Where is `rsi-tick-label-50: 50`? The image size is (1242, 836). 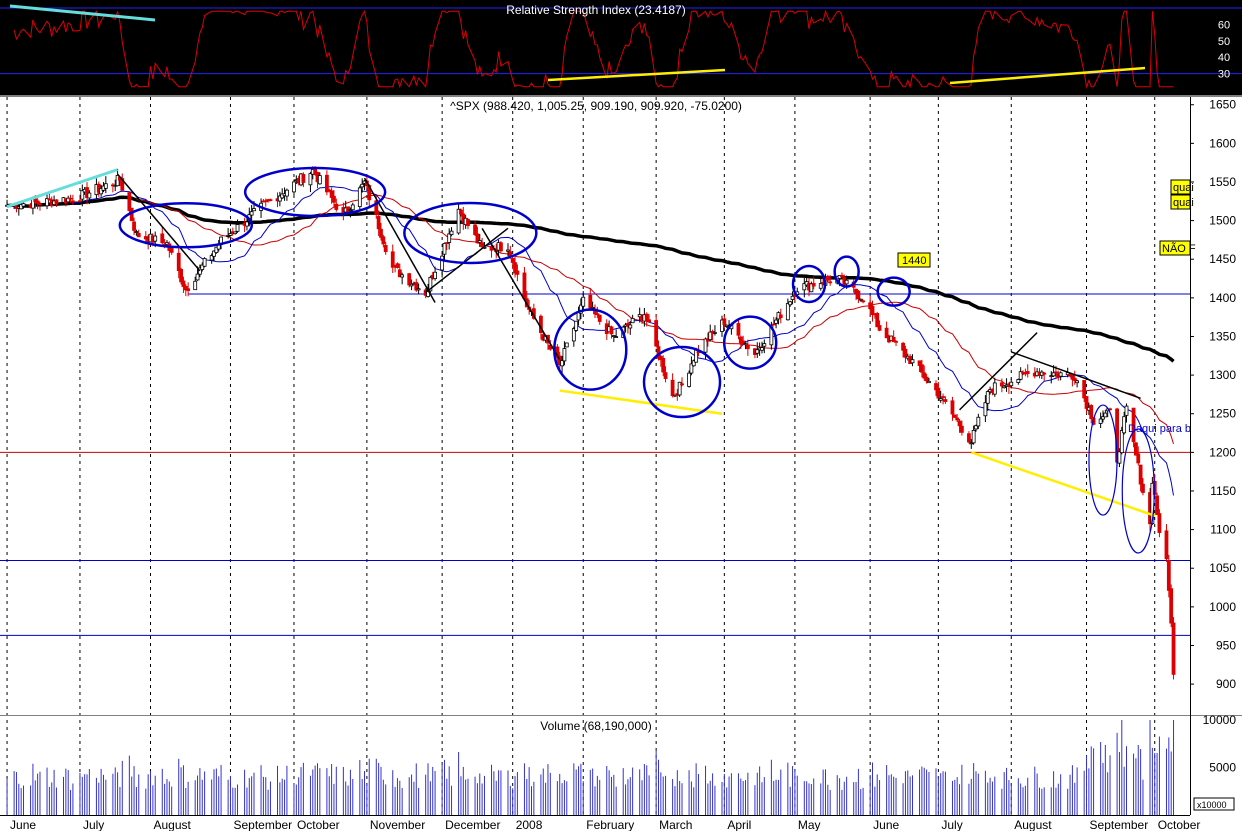
rsi-tick-label-50: 50 is located at coordinates (1224, 42).